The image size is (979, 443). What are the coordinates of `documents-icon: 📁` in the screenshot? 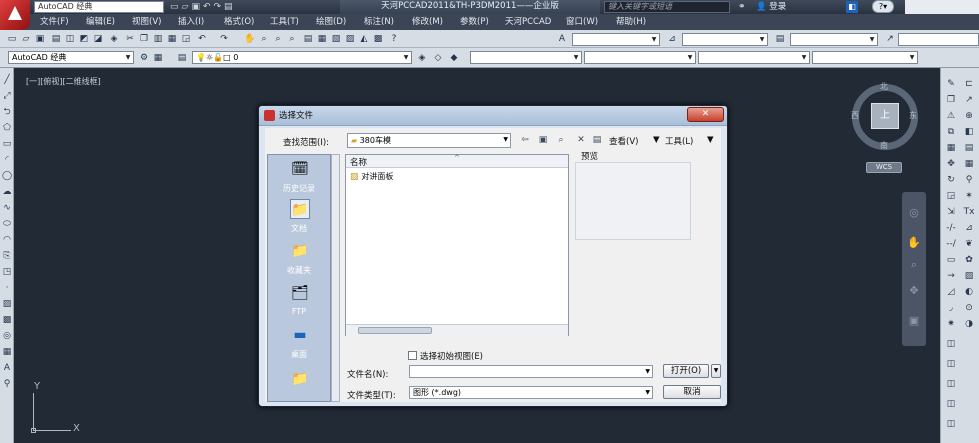 It's located at (300, 209).